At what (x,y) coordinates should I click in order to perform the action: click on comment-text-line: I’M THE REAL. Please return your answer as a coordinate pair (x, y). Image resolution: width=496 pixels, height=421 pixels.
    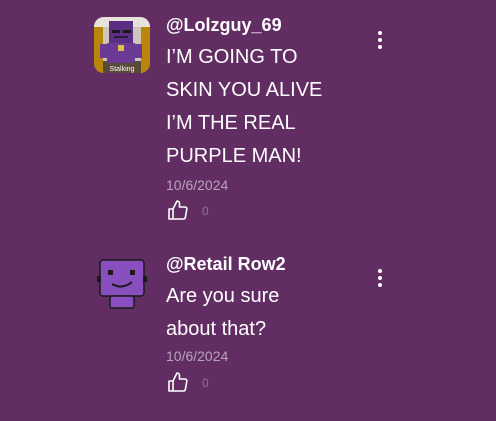
    Looking at the image, I should click on (231, 123).